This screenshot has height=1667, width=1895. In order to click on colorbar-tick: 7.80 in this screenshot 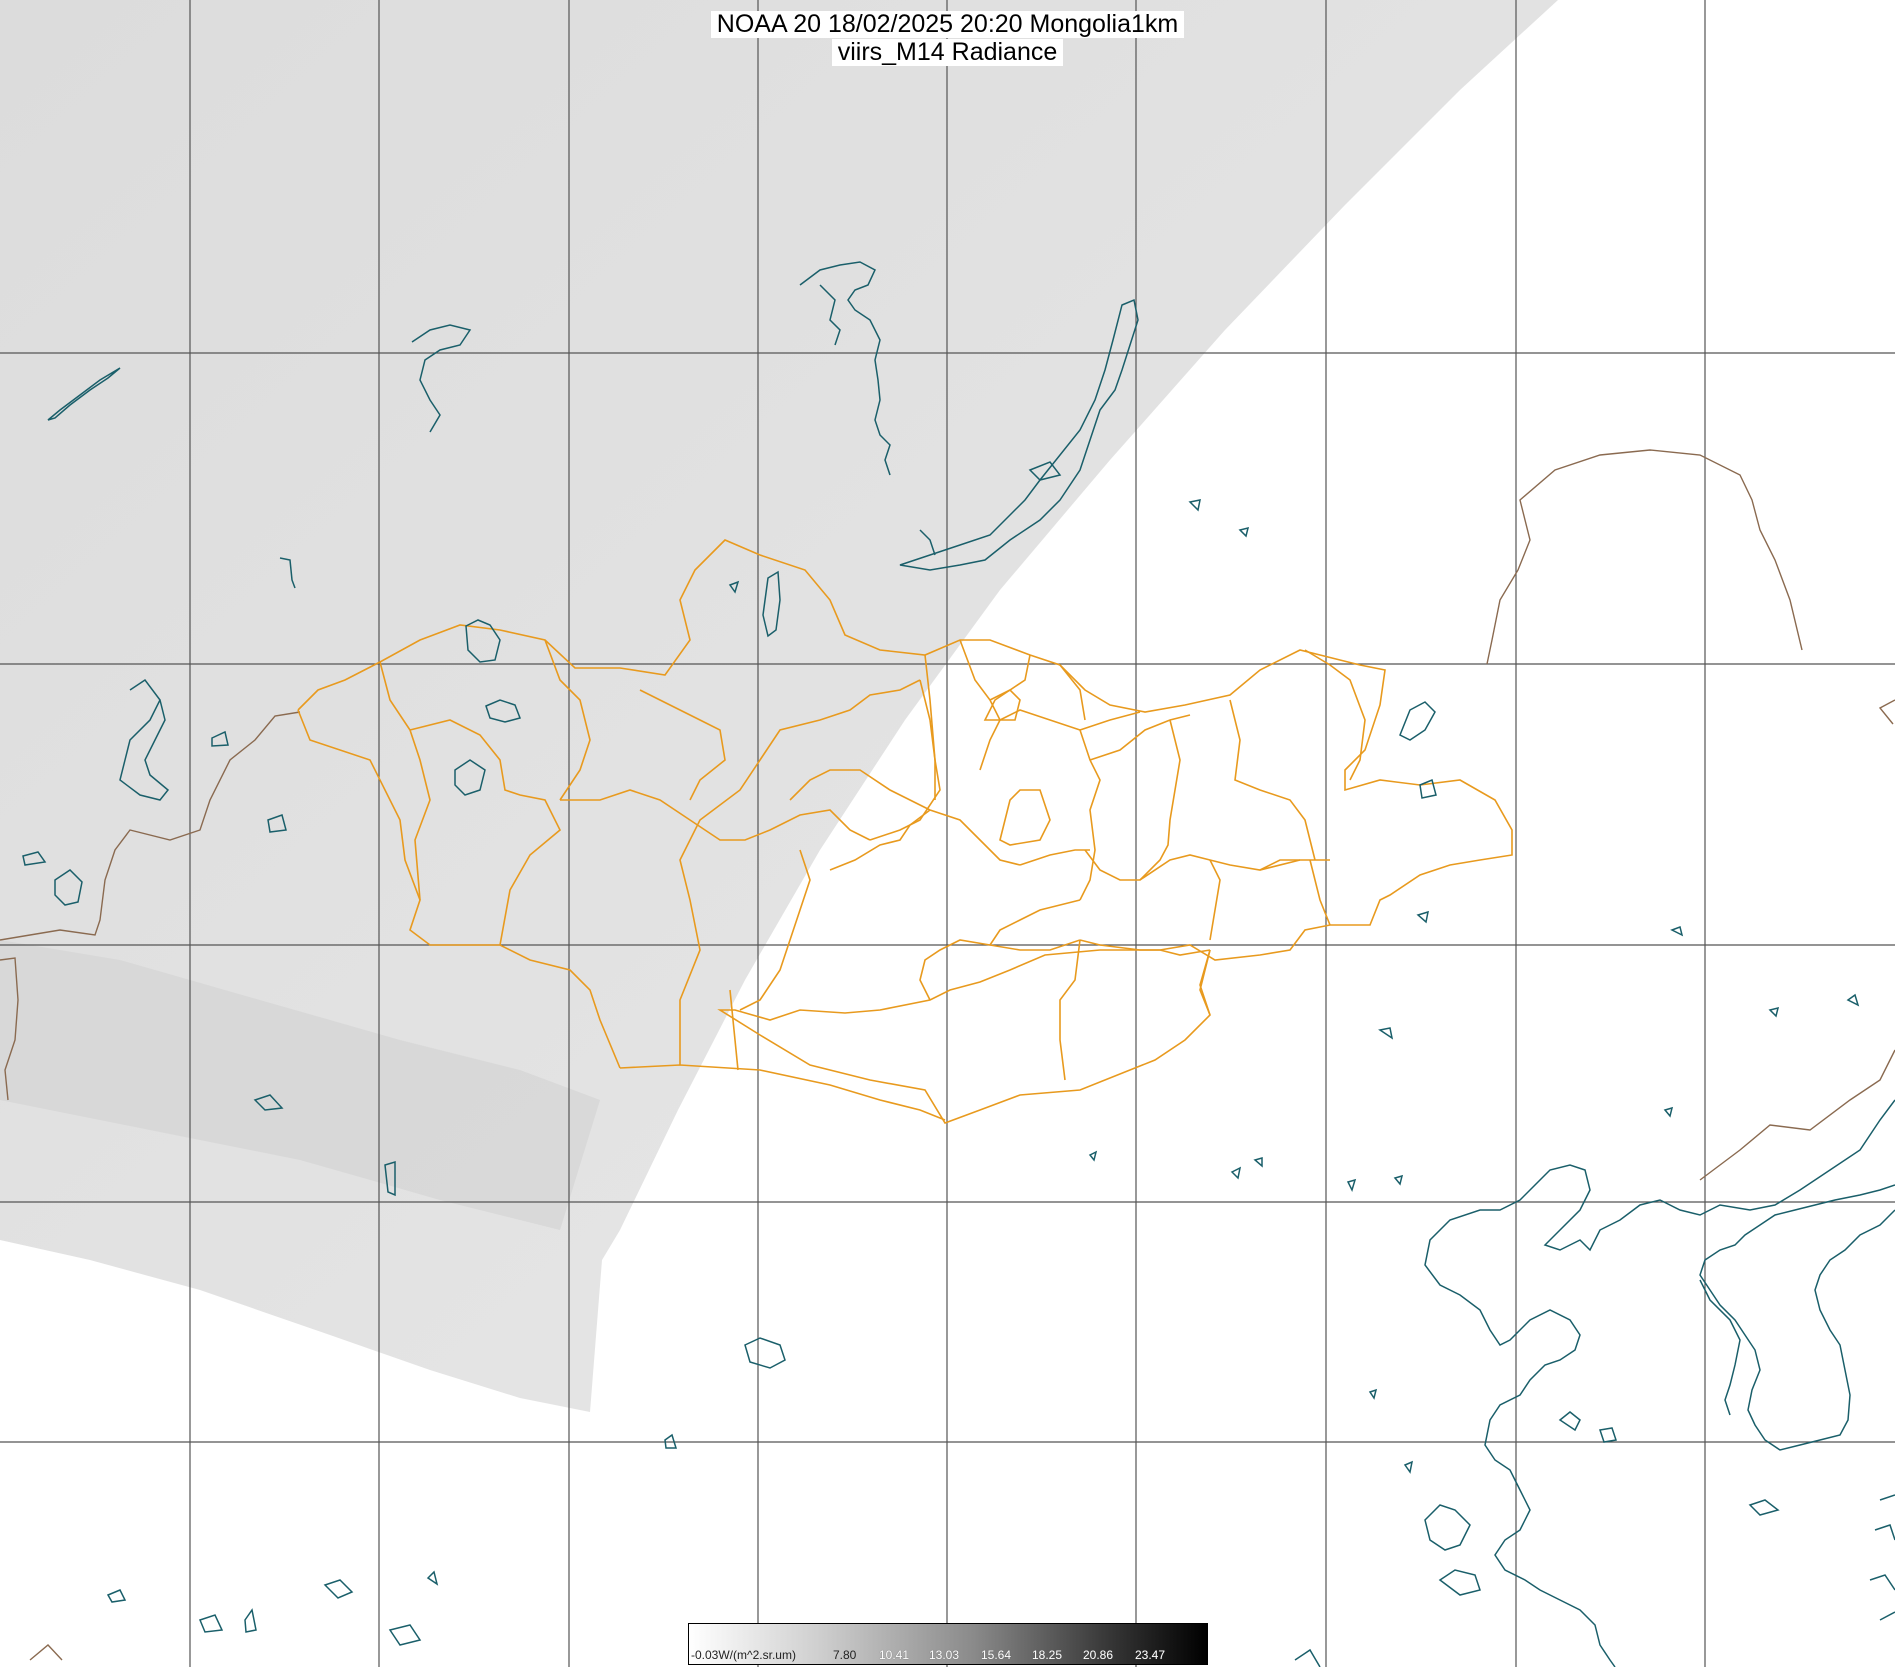, I will do `click(845, 1655)`.